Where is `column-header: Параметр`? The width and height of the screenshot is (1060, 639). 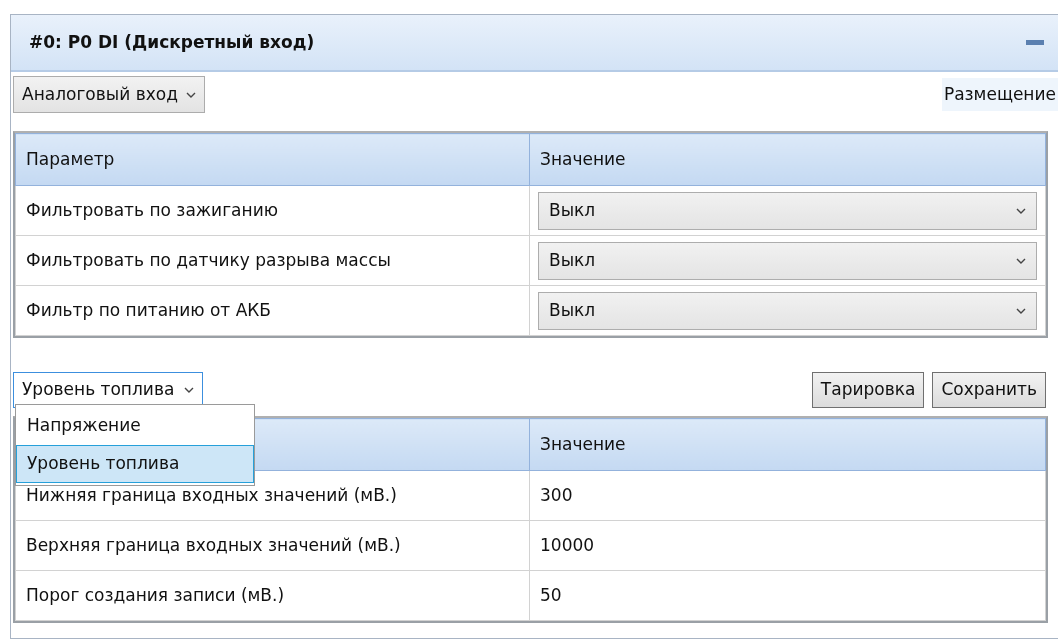
column-header: Параметр is located at coordinates (272, 159).